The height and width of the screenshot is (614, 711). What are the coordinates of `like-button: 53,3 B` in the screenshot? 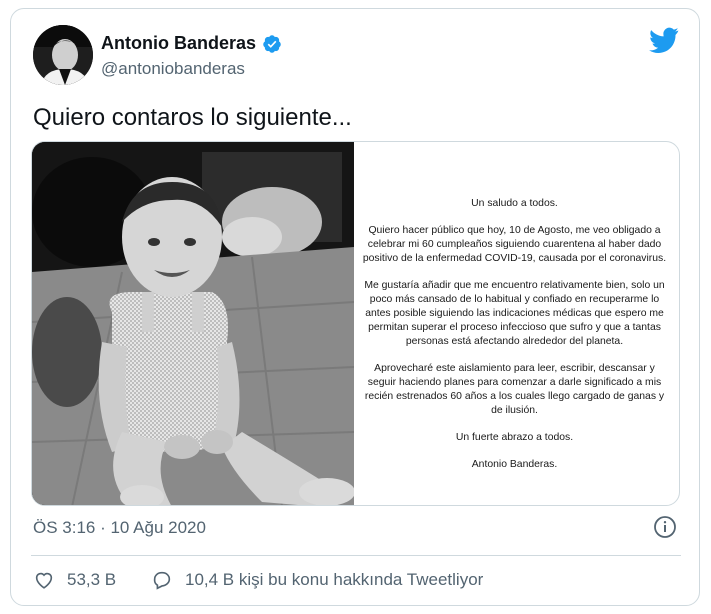 It's located at (74, 580).